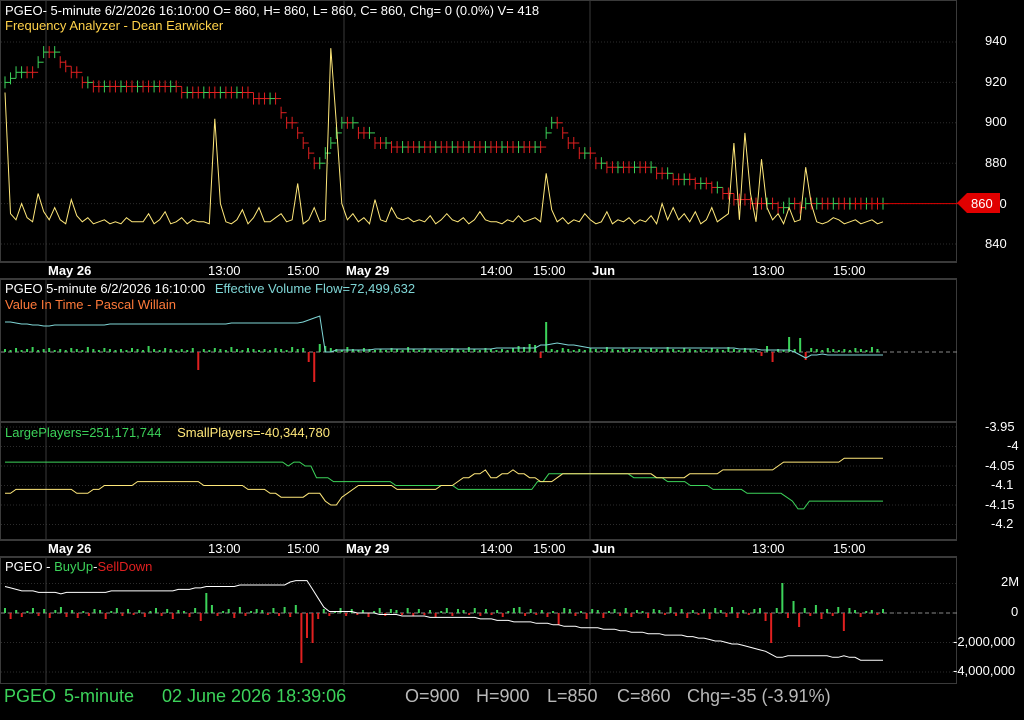  Describe the element at coordinates (988, 620) in the screenshot. I see `bs-axis: 2M 0 -2,000,000 -4,000,000` at that location.